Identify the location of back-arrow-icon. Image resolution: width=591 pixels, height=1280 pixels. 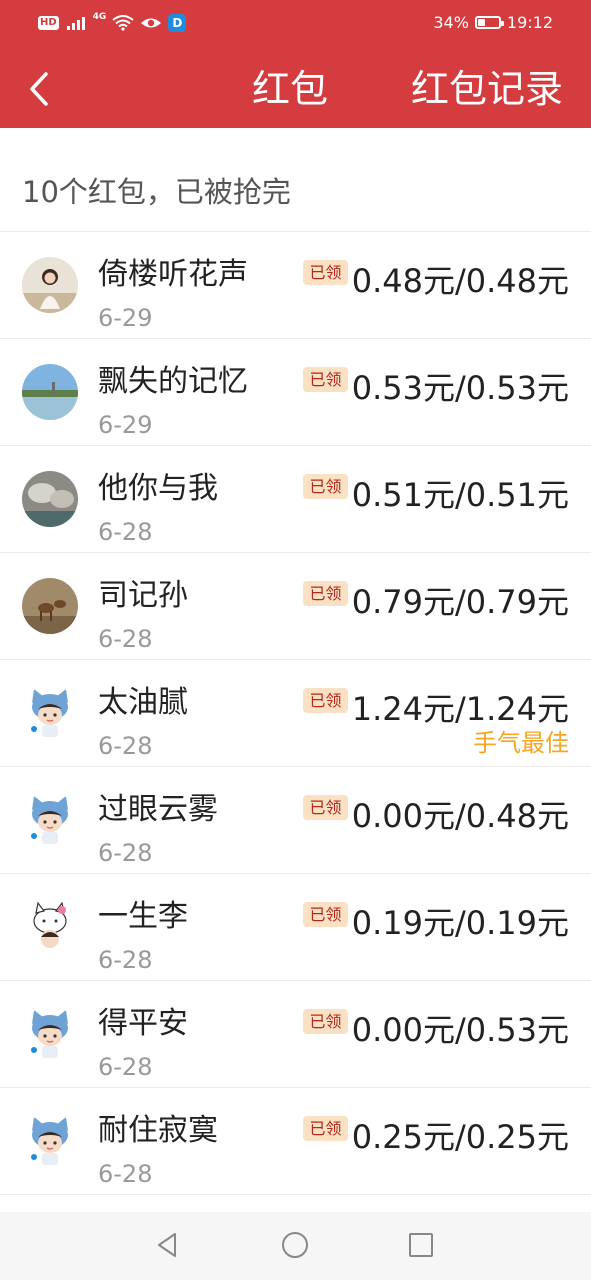
(39, 89).